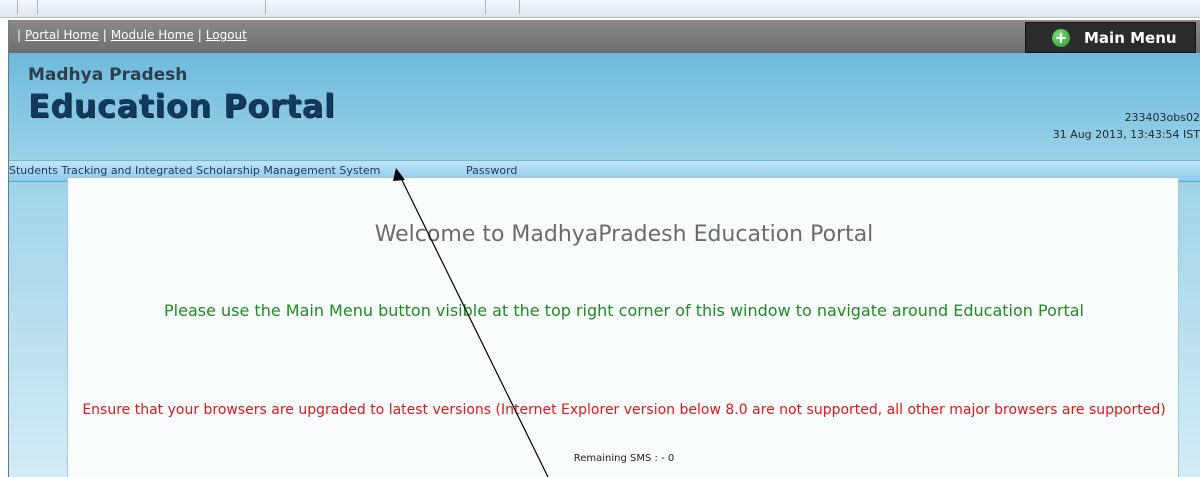 This screenshot has height=477, width=1200. Describe the element at coordinates (1126, 134) in the screenshot. I see `login-datetime: 31 Aug 2013, 13:43:54 IST` at that location.